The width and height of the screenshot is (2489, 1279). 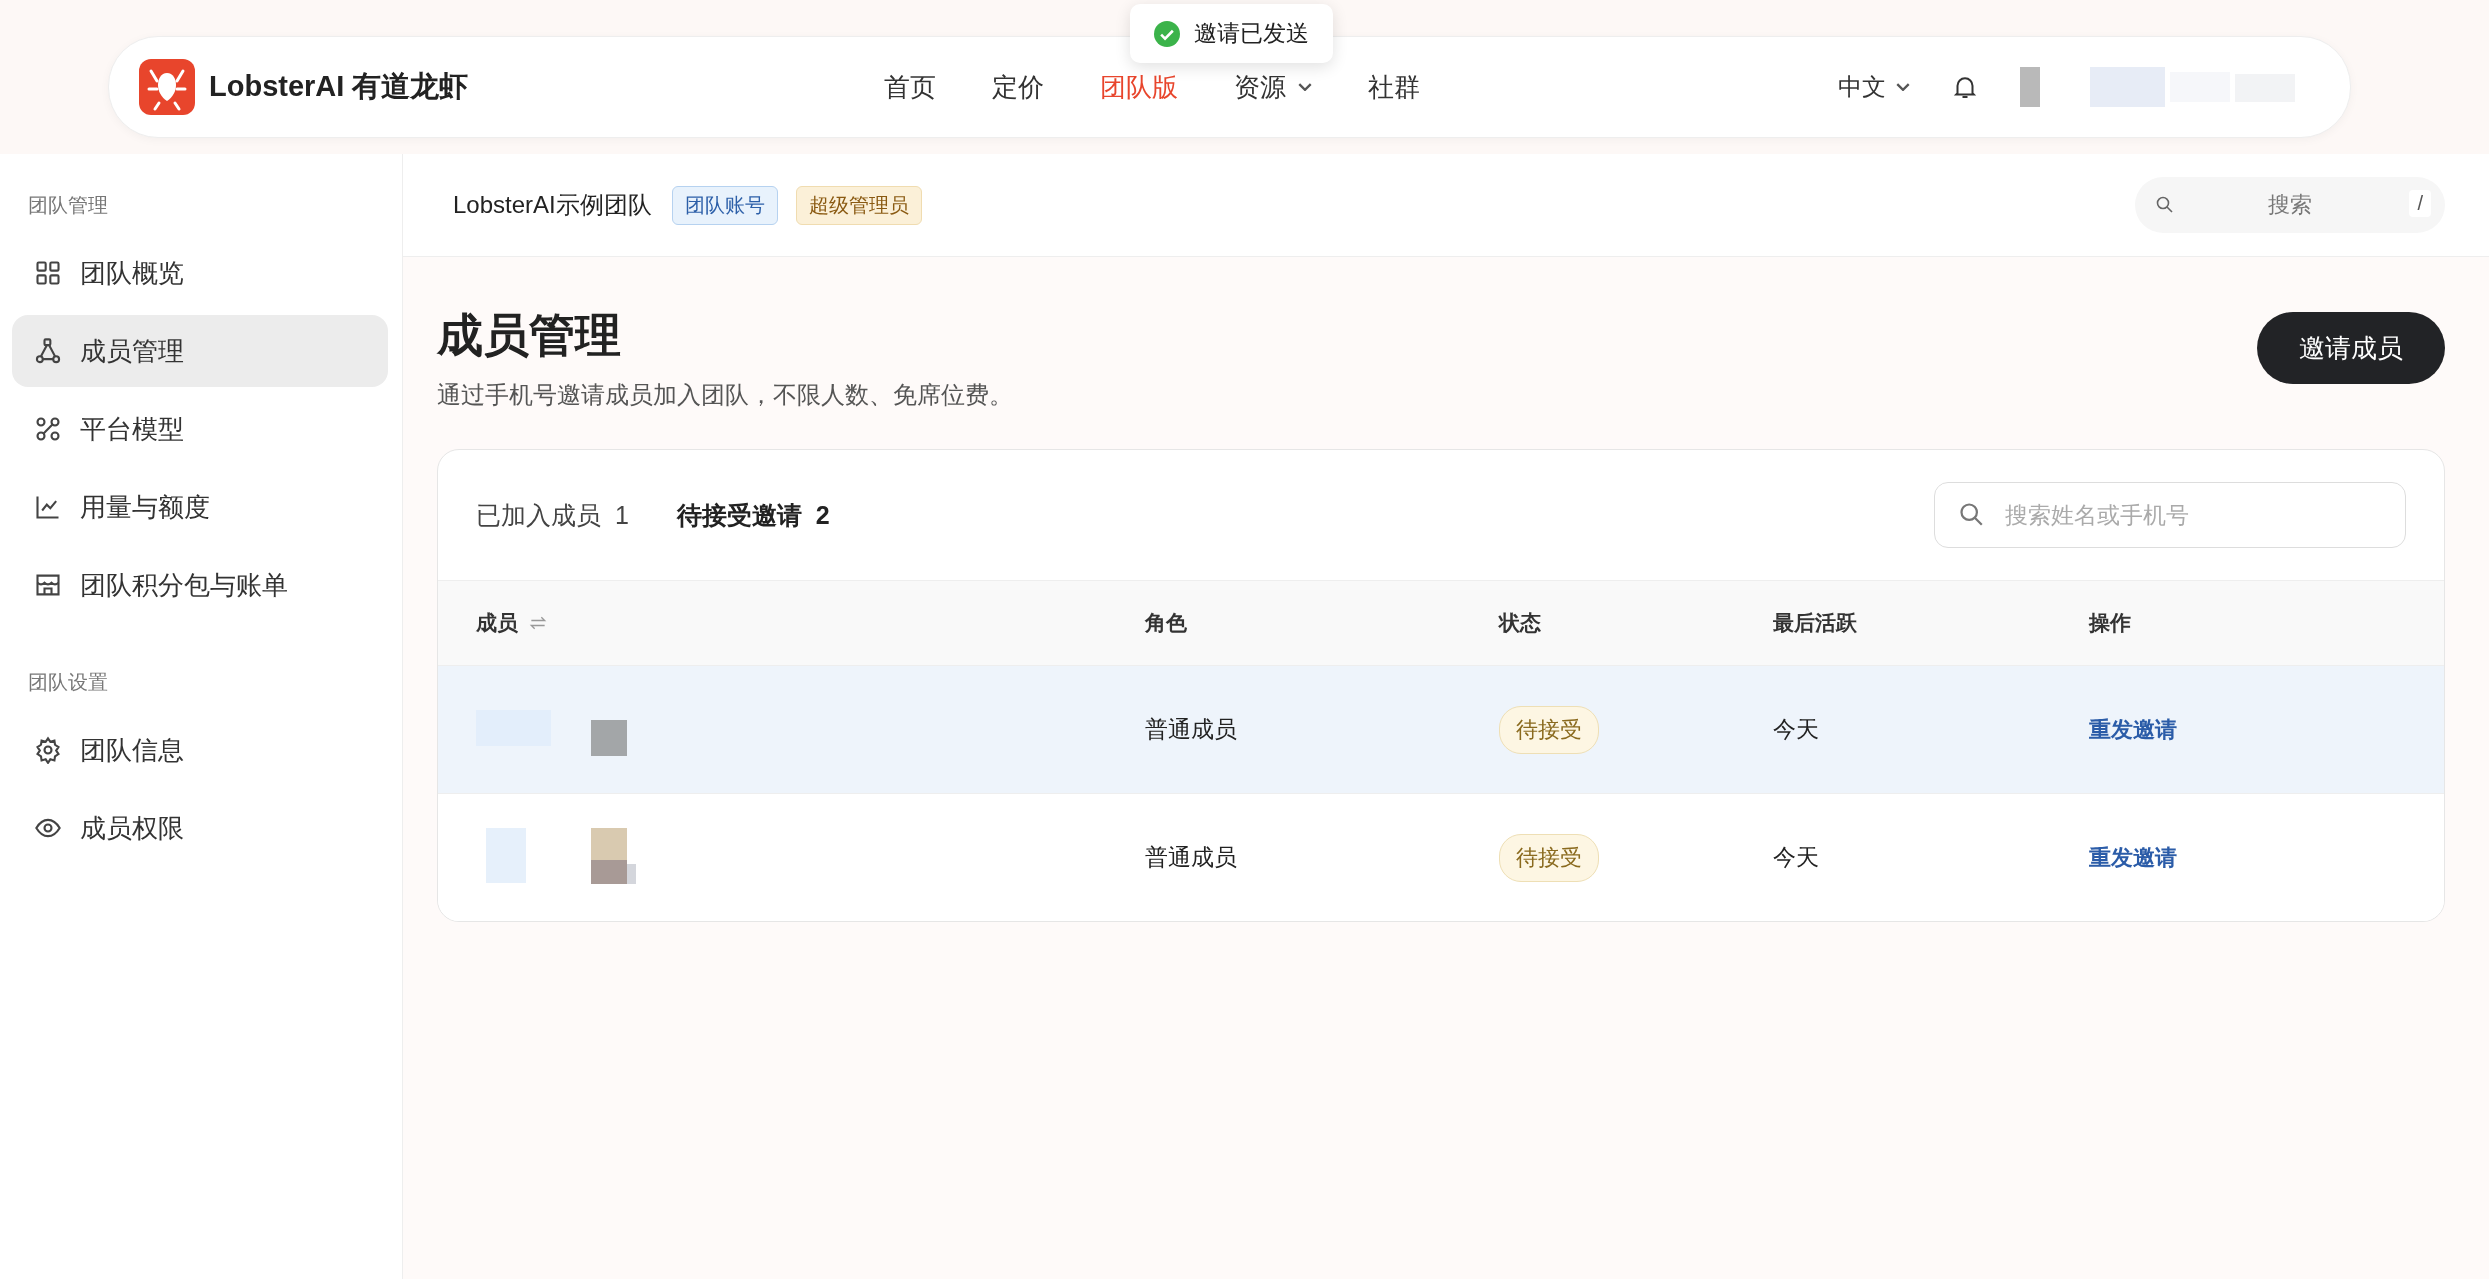 I want to click on settings-icon, so click(x=48, y=750).